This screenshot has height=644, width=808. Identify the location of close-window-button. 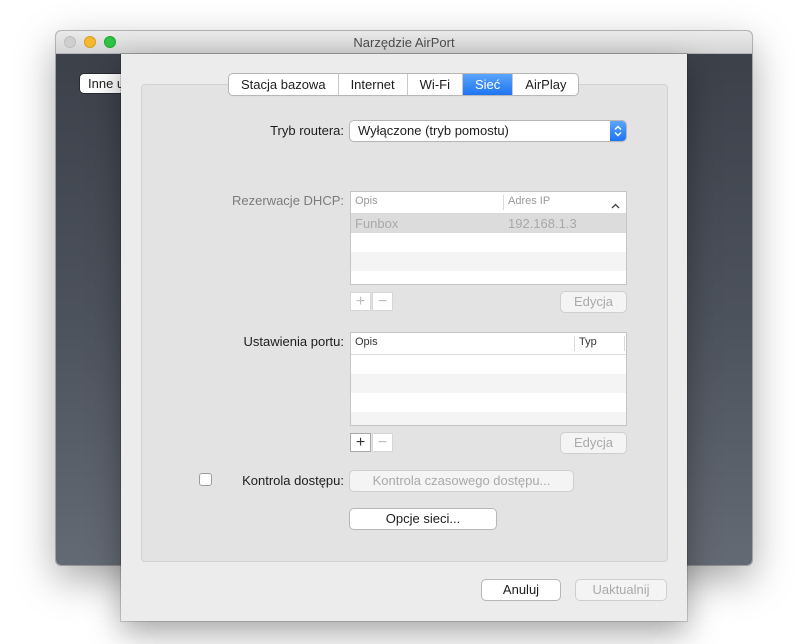
(70, 42).